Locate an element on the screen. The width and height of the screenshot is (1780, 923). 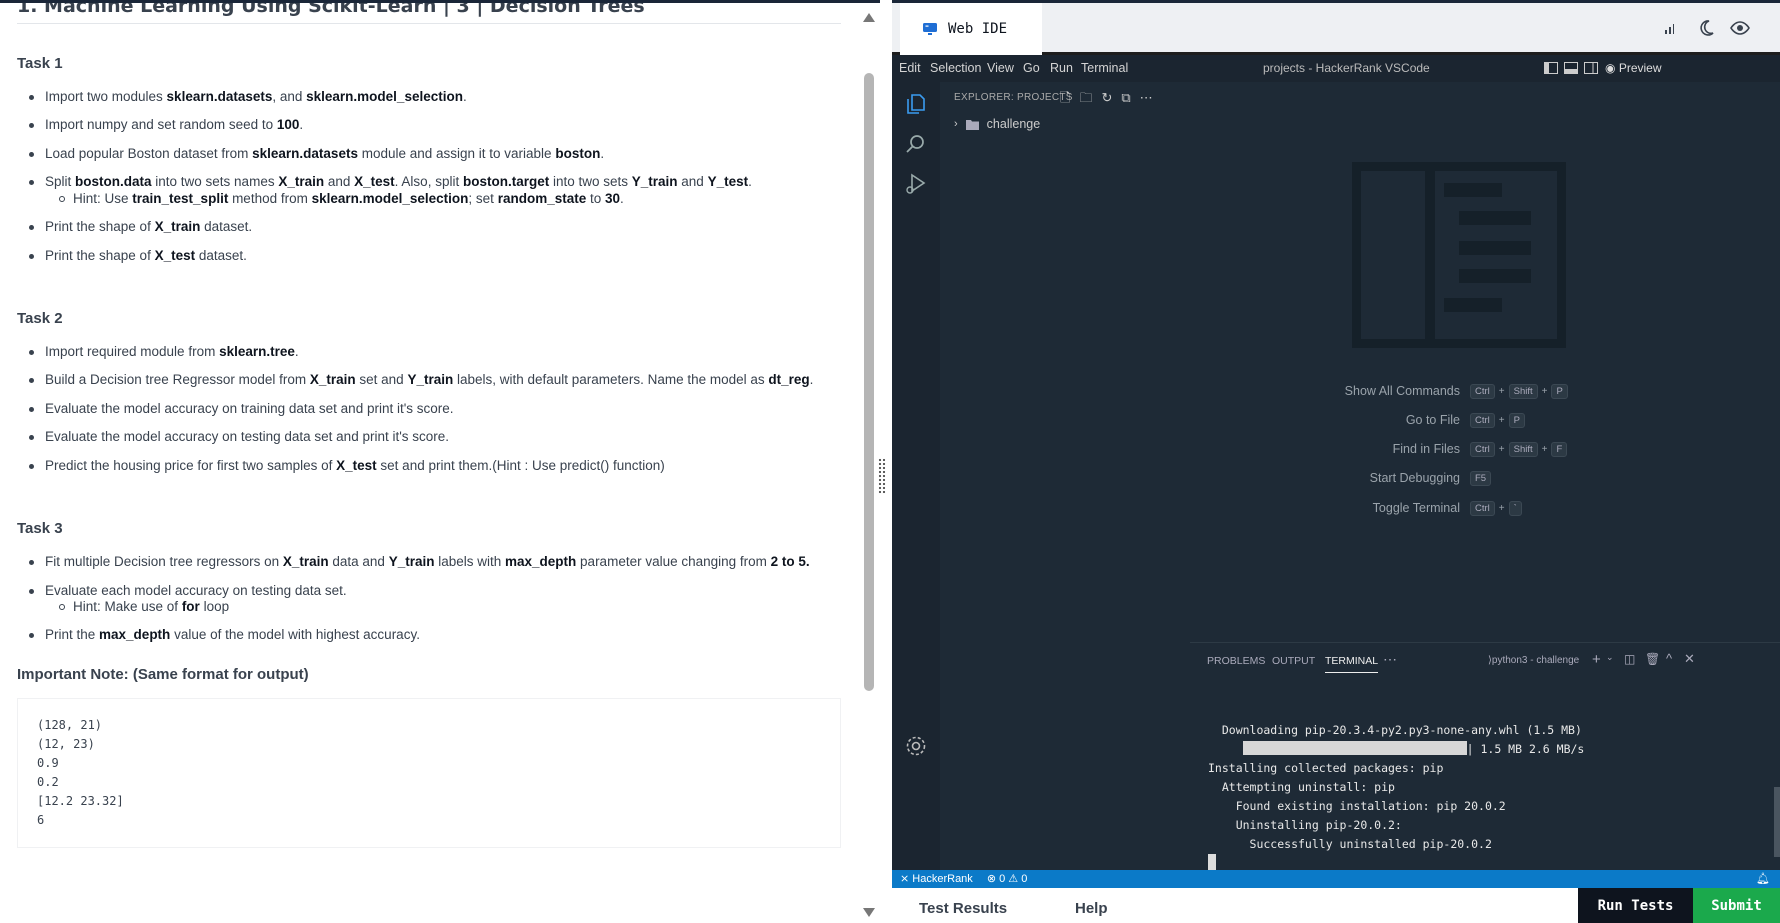
resize-grip-icon is located at coordinates (882, 476).